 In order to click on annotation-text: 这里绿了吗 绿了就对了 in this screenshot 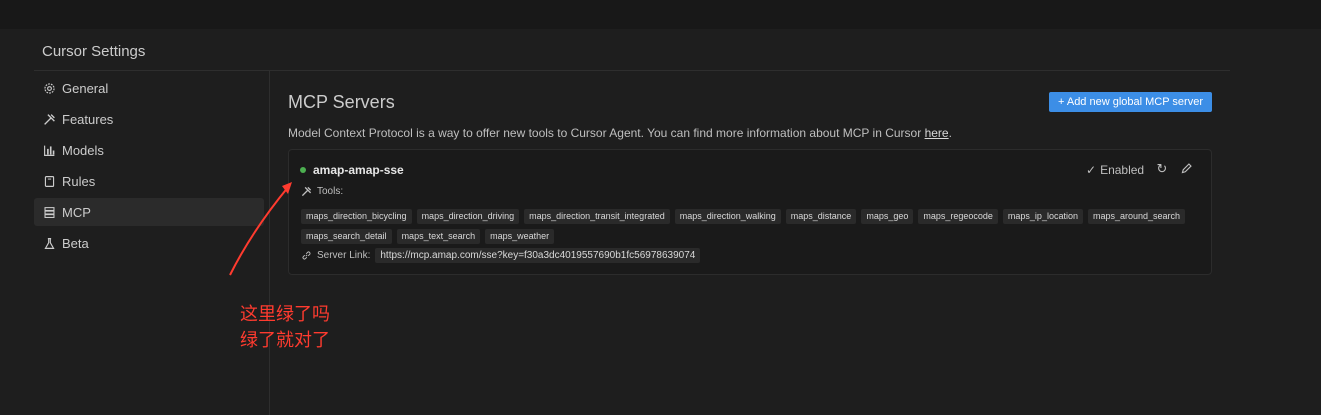, I will do `click(285, 328)`.